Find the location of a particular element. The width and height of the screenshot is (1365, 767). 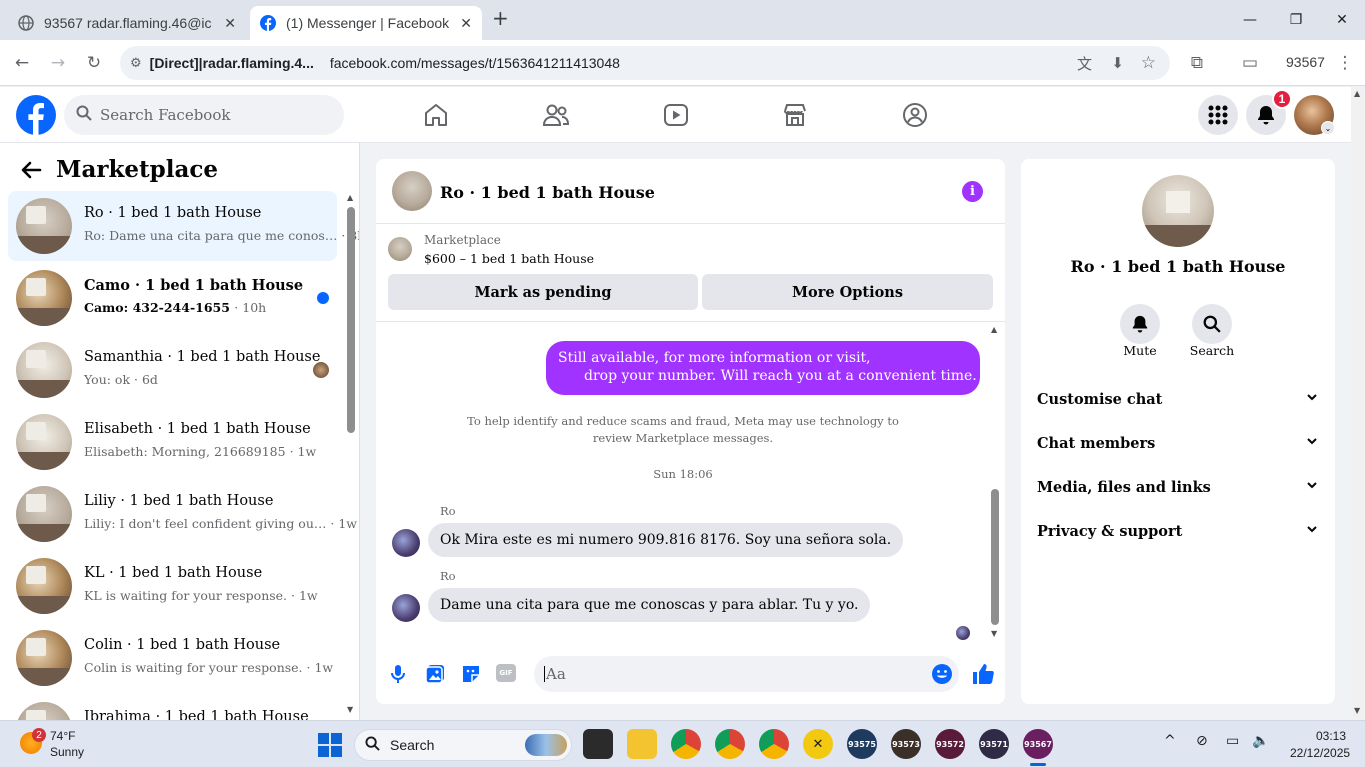

account-chevron-icon: ⌄ is located at coordinates (1328, 128).